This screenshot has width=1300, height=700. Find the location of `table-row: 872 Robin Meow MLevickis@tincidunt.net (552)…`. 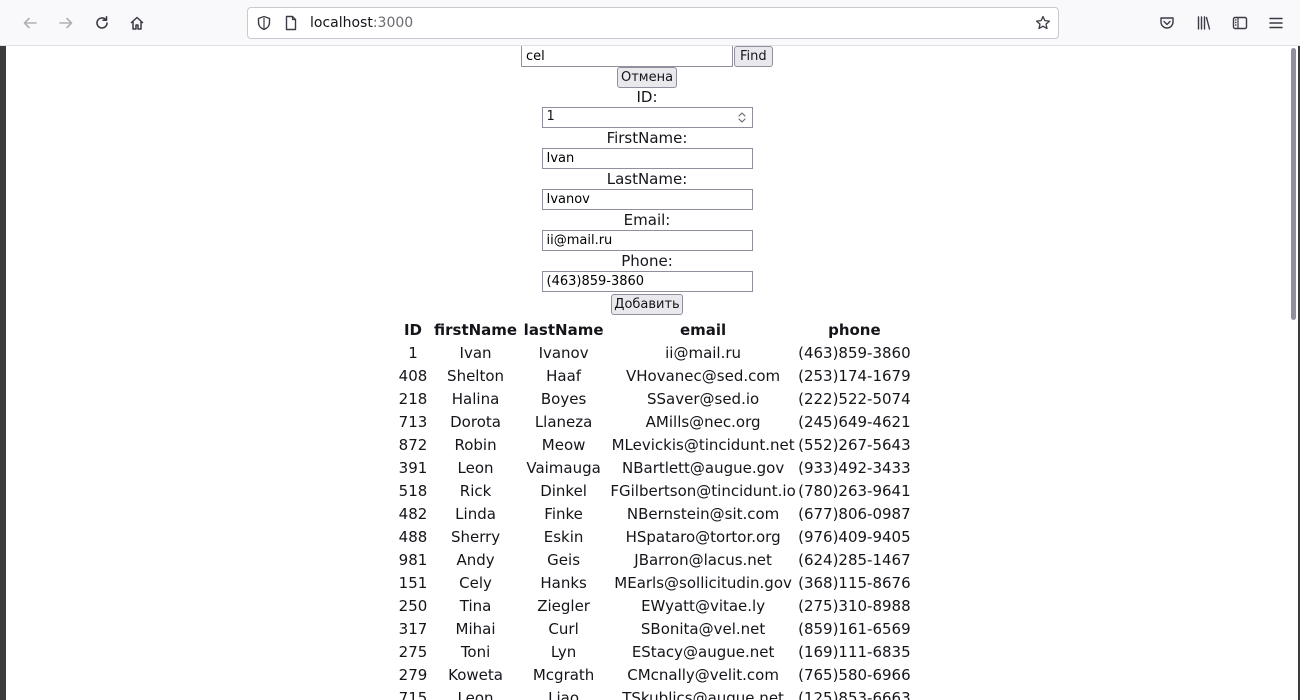

table-row: 872 Robin Meow MLevickis@tincidunt.net (552)… is located at coordinates (652, 444).